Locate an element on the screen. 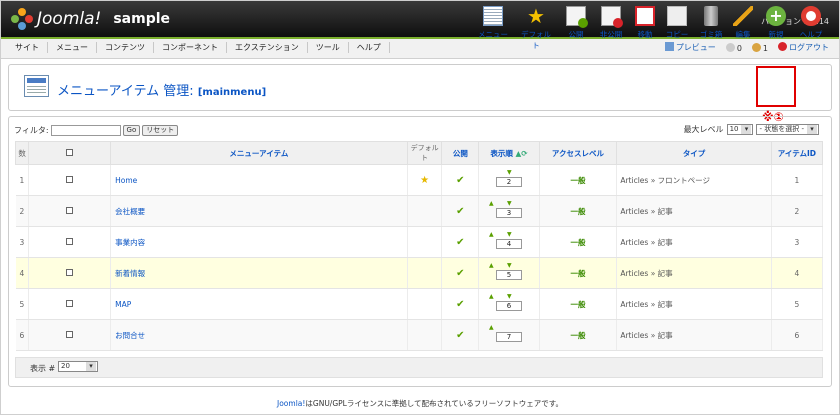 This screenshot has height=415, width=840. row-name-link: 新着情報 is located at coordinates (130, 273).